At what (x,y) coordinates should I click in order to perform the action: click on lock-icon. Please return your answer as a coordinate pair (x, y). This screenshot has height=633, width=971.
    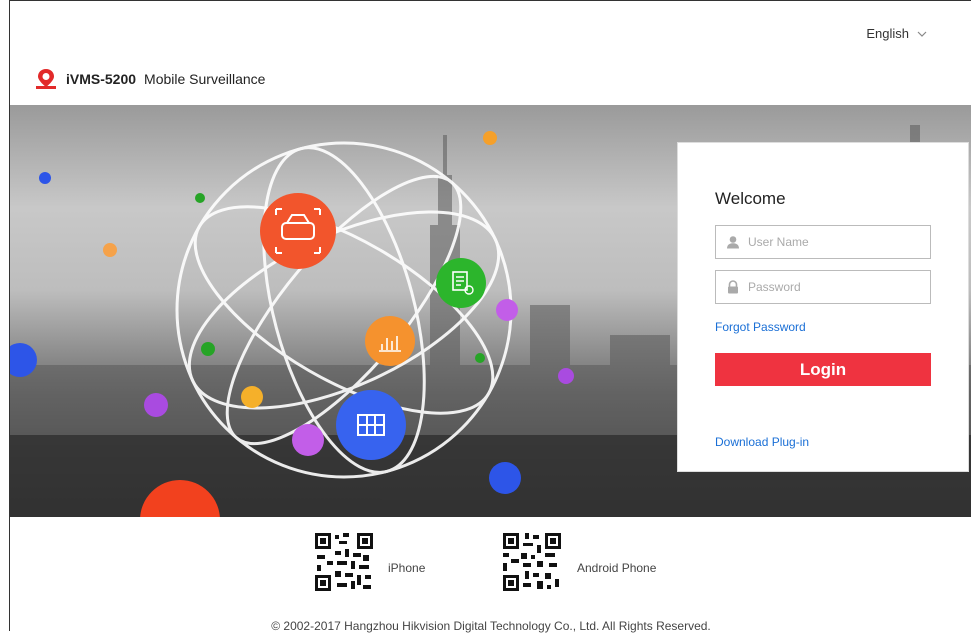
    Looking at the image, I should click on (733, 287).